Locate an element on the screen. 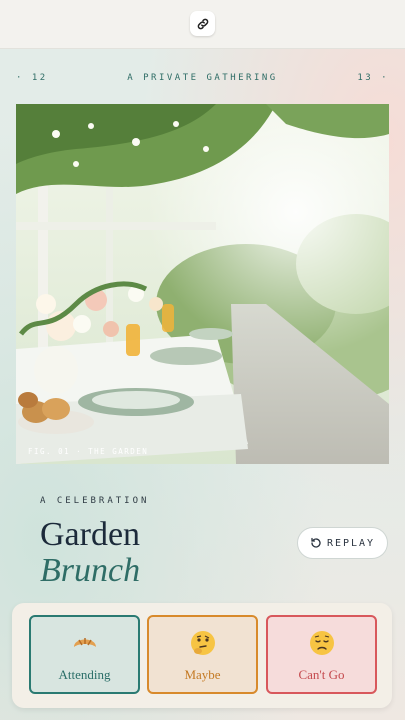 Image resolution: width=405 pixels, height=720 pixels. rsvp-maybe-label: Maybe is located at coordinates (202, 674).